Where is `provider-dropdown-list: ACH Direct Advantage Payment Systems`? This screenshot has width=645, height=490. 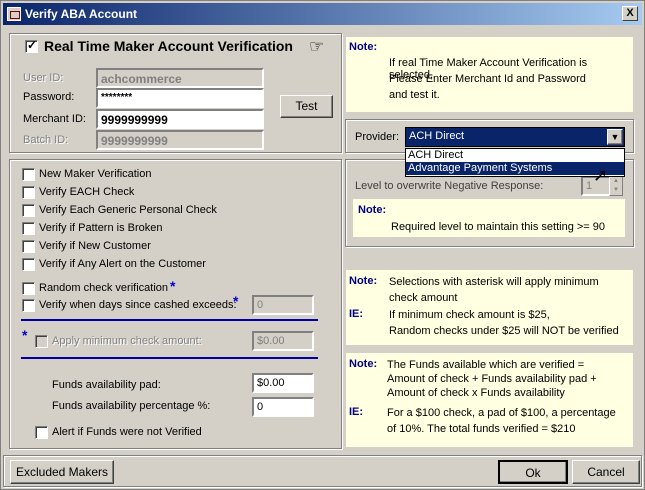
provider-dropdown-list: ACH Direct Advantage Payment Systems is located at coordinates (515, 162).